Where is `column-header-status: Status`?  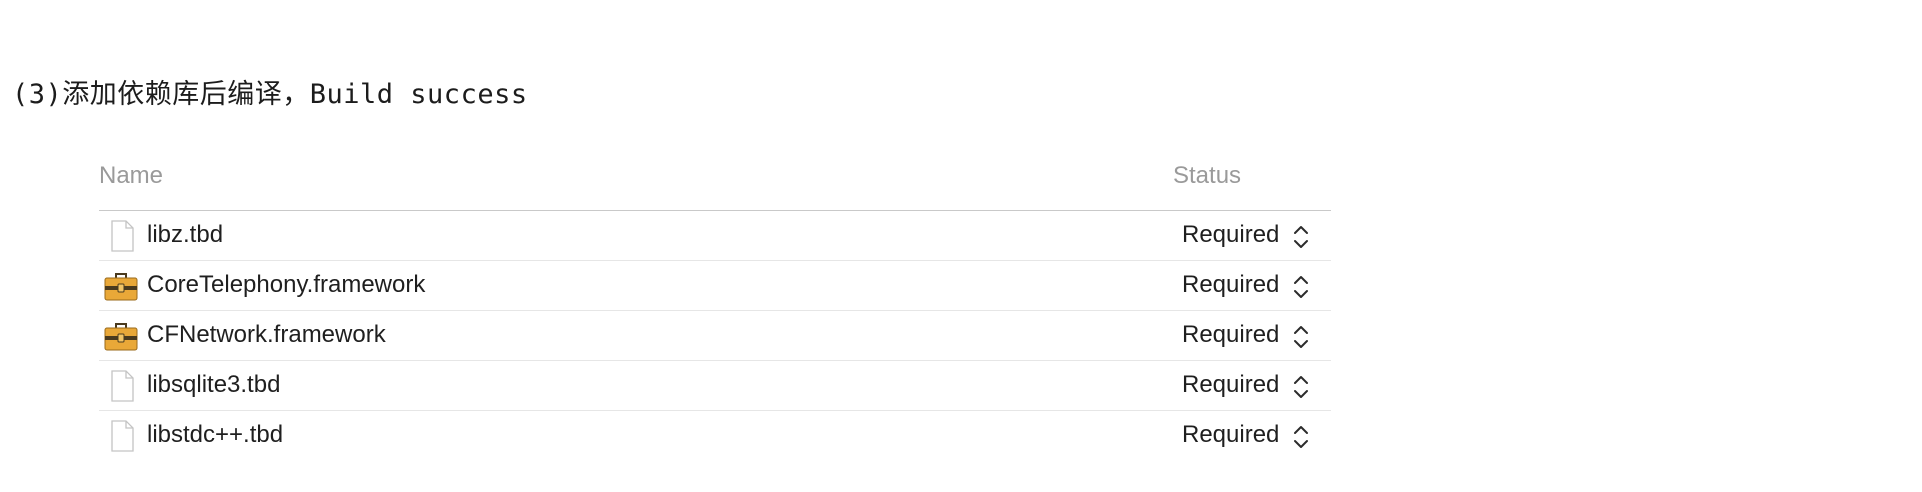
column-header-status: Status is located at coordinates (1207, 176).